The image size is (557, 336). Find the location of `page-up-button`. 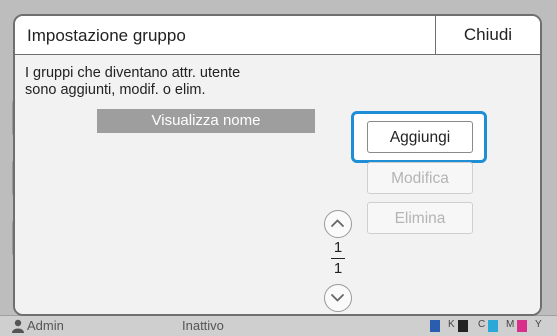

page-up-button is located at coordinates (338, 224).